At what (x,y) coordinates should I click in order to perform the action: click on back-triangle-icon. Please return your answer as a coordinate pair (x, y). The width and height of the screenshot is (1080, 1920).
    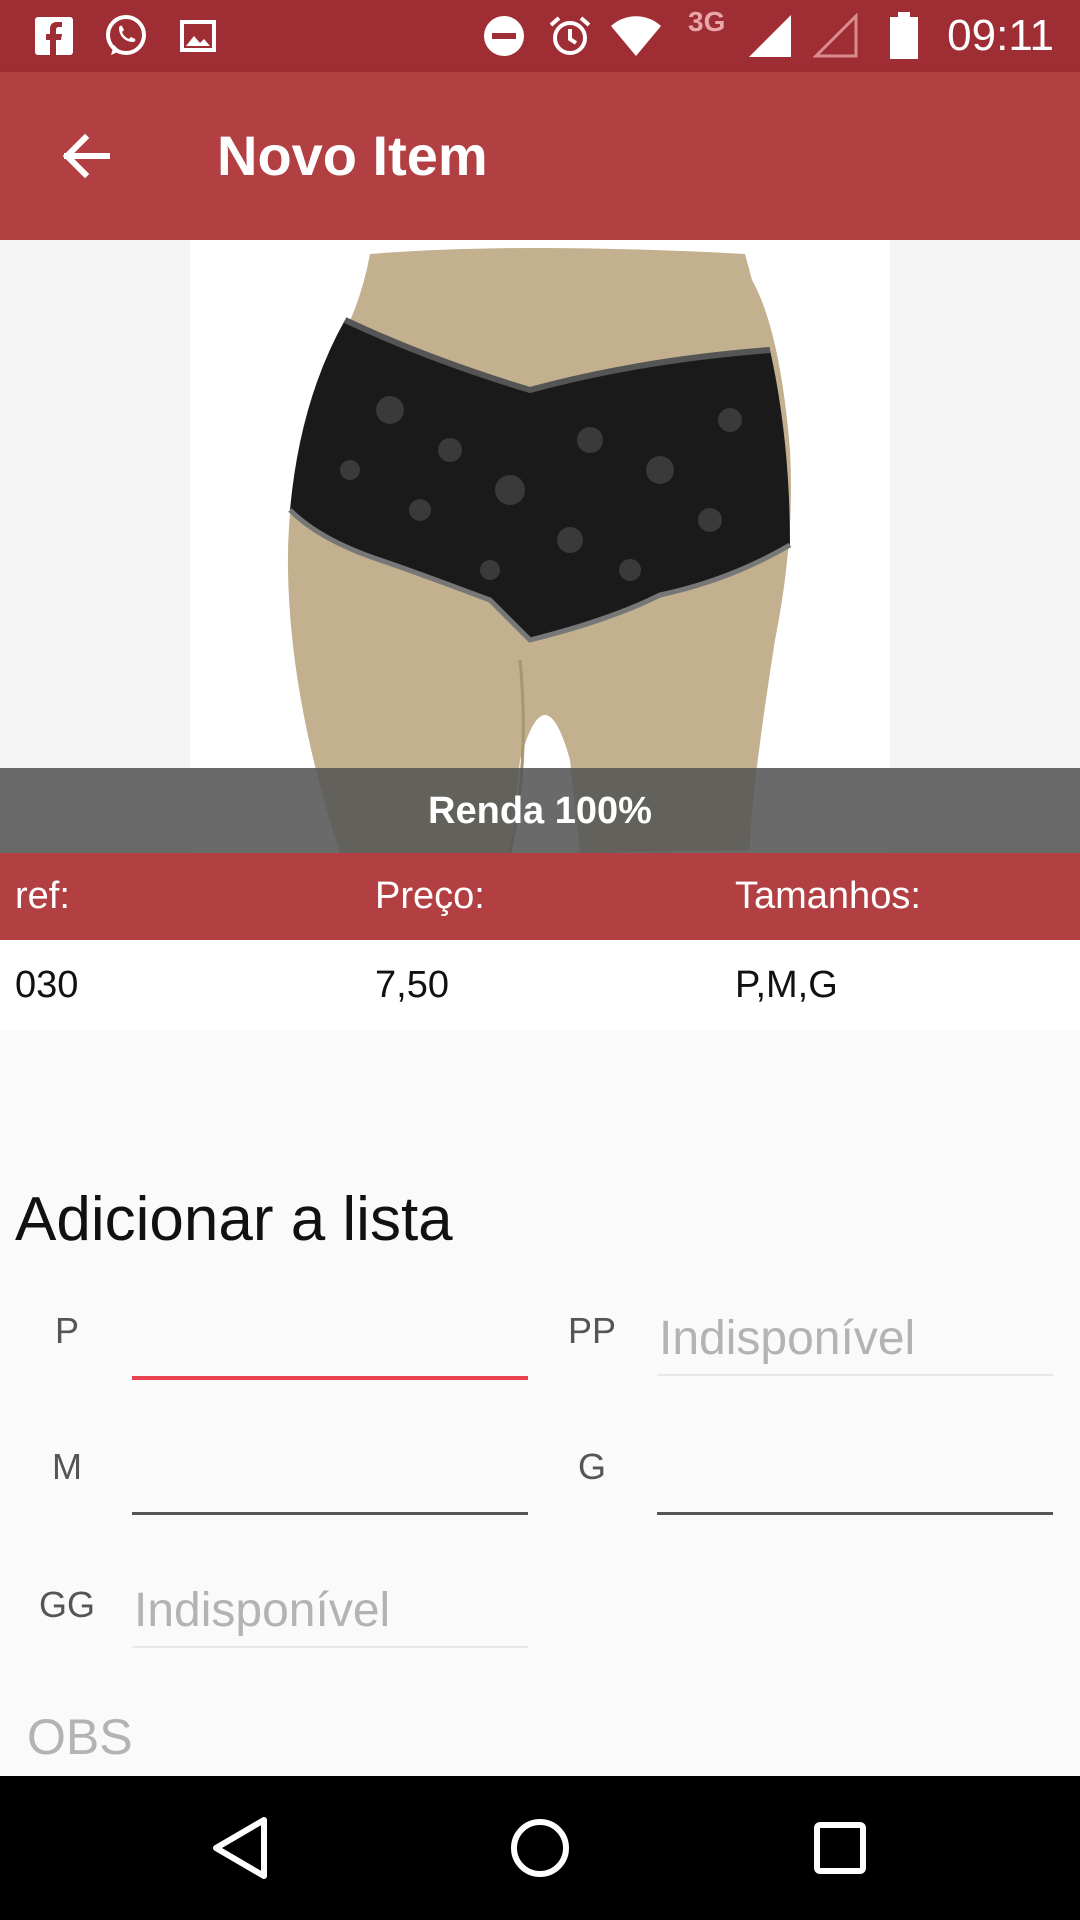
    Looking at the image, I should click on (240, 1848).